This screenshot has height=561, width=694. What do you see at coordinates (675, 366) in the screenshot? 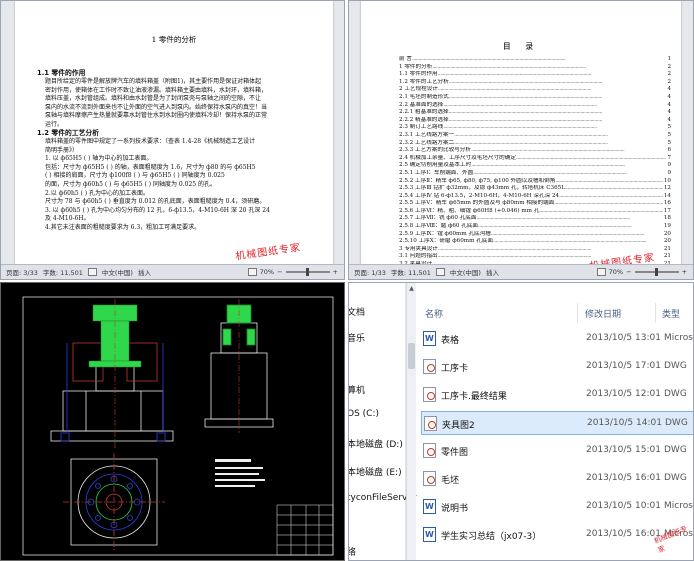
I see `file-type: DWG` at bounding box center [675, 366].